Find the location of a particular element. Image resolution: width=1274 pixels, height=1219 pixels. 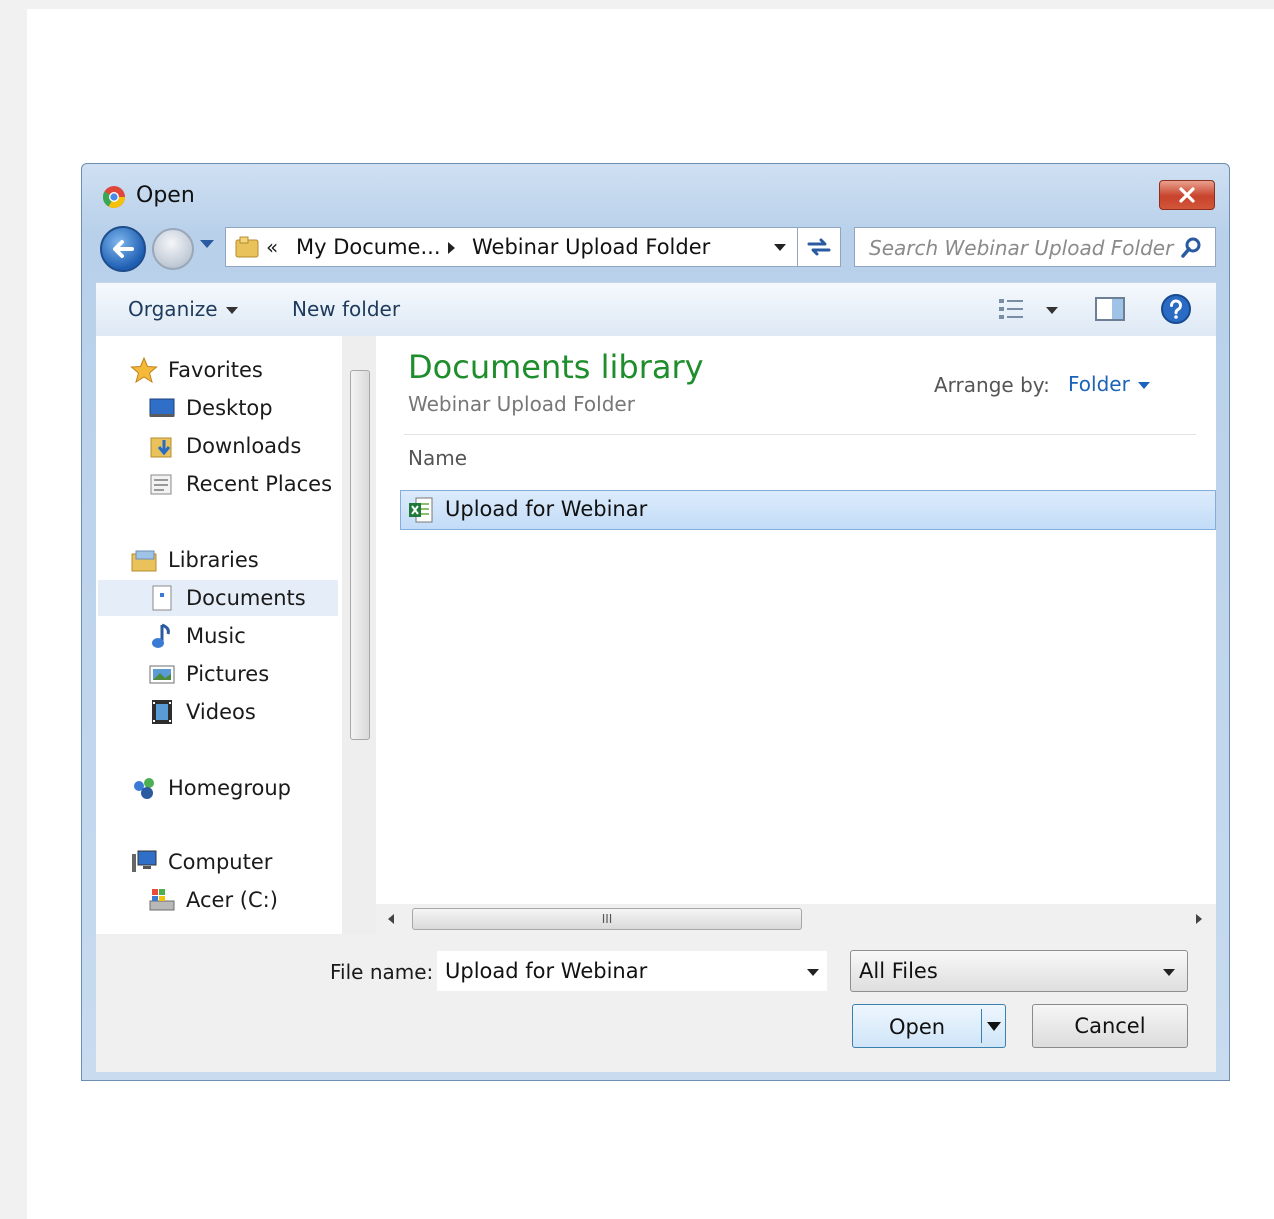

preview-pane-icon is located at coordinates (1110, 309).